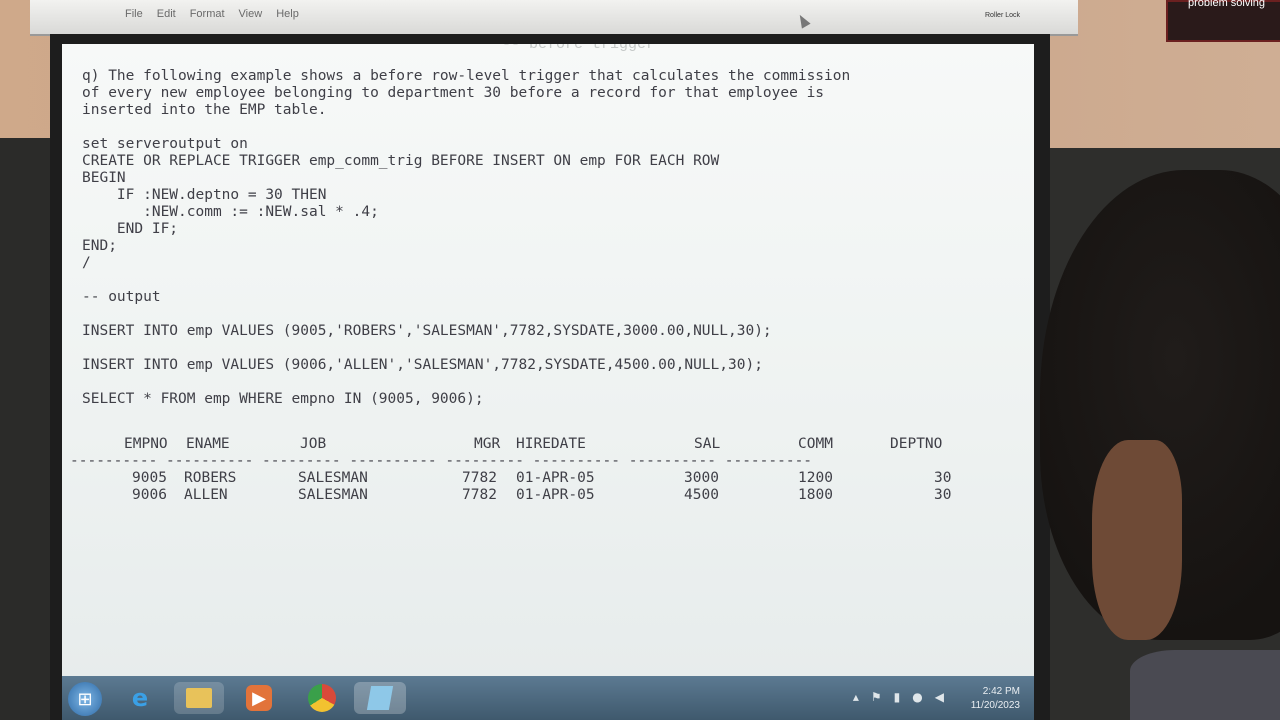 This screenshot has width=1280, height=720. I want to click on menu-help: Help, so click(287, 14).